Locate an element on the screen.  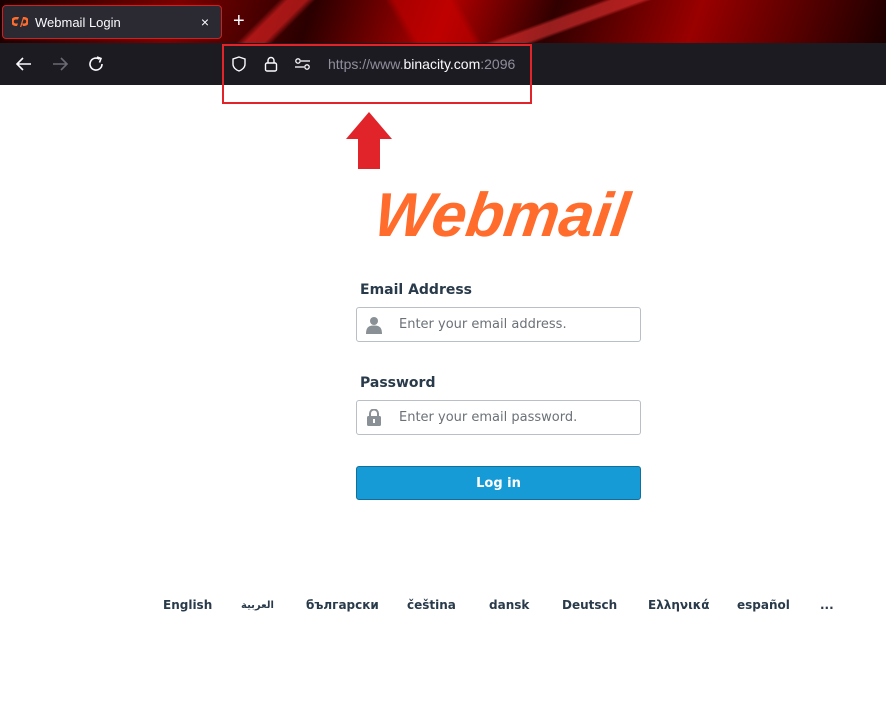
language-bulgarian: български is located at coordinates (342, 605).